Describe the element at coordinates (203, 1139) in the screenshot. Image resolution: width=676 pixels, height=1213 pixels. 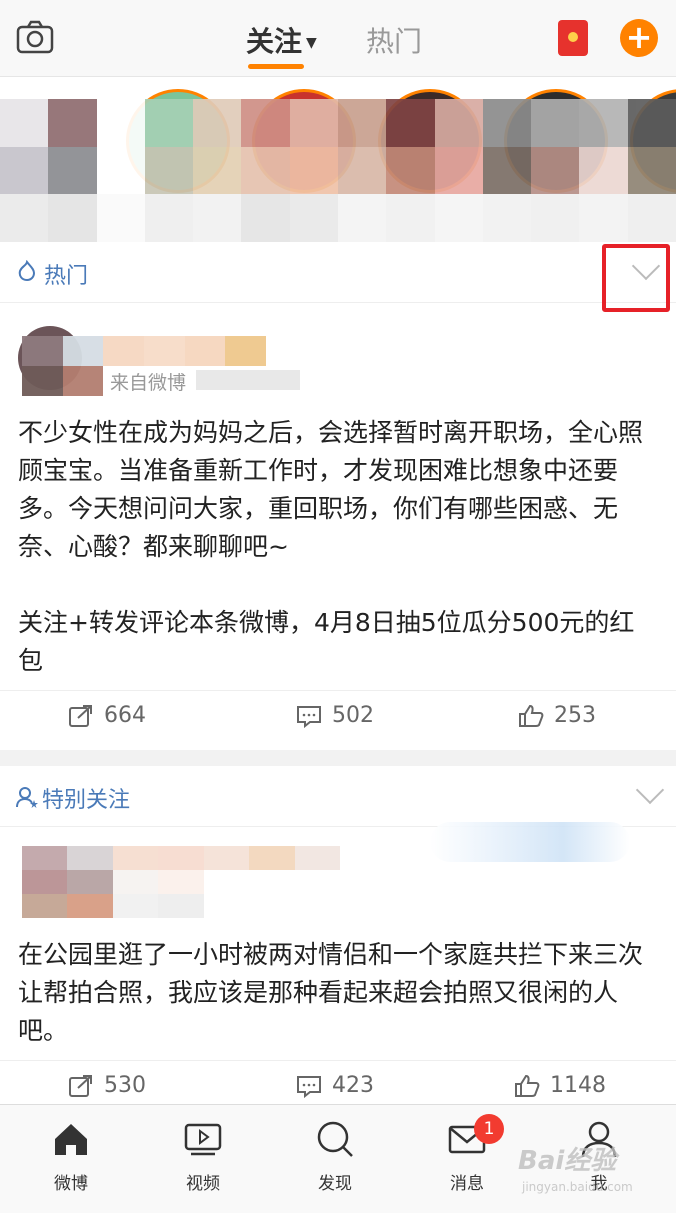
I see `video-icon` at that location.